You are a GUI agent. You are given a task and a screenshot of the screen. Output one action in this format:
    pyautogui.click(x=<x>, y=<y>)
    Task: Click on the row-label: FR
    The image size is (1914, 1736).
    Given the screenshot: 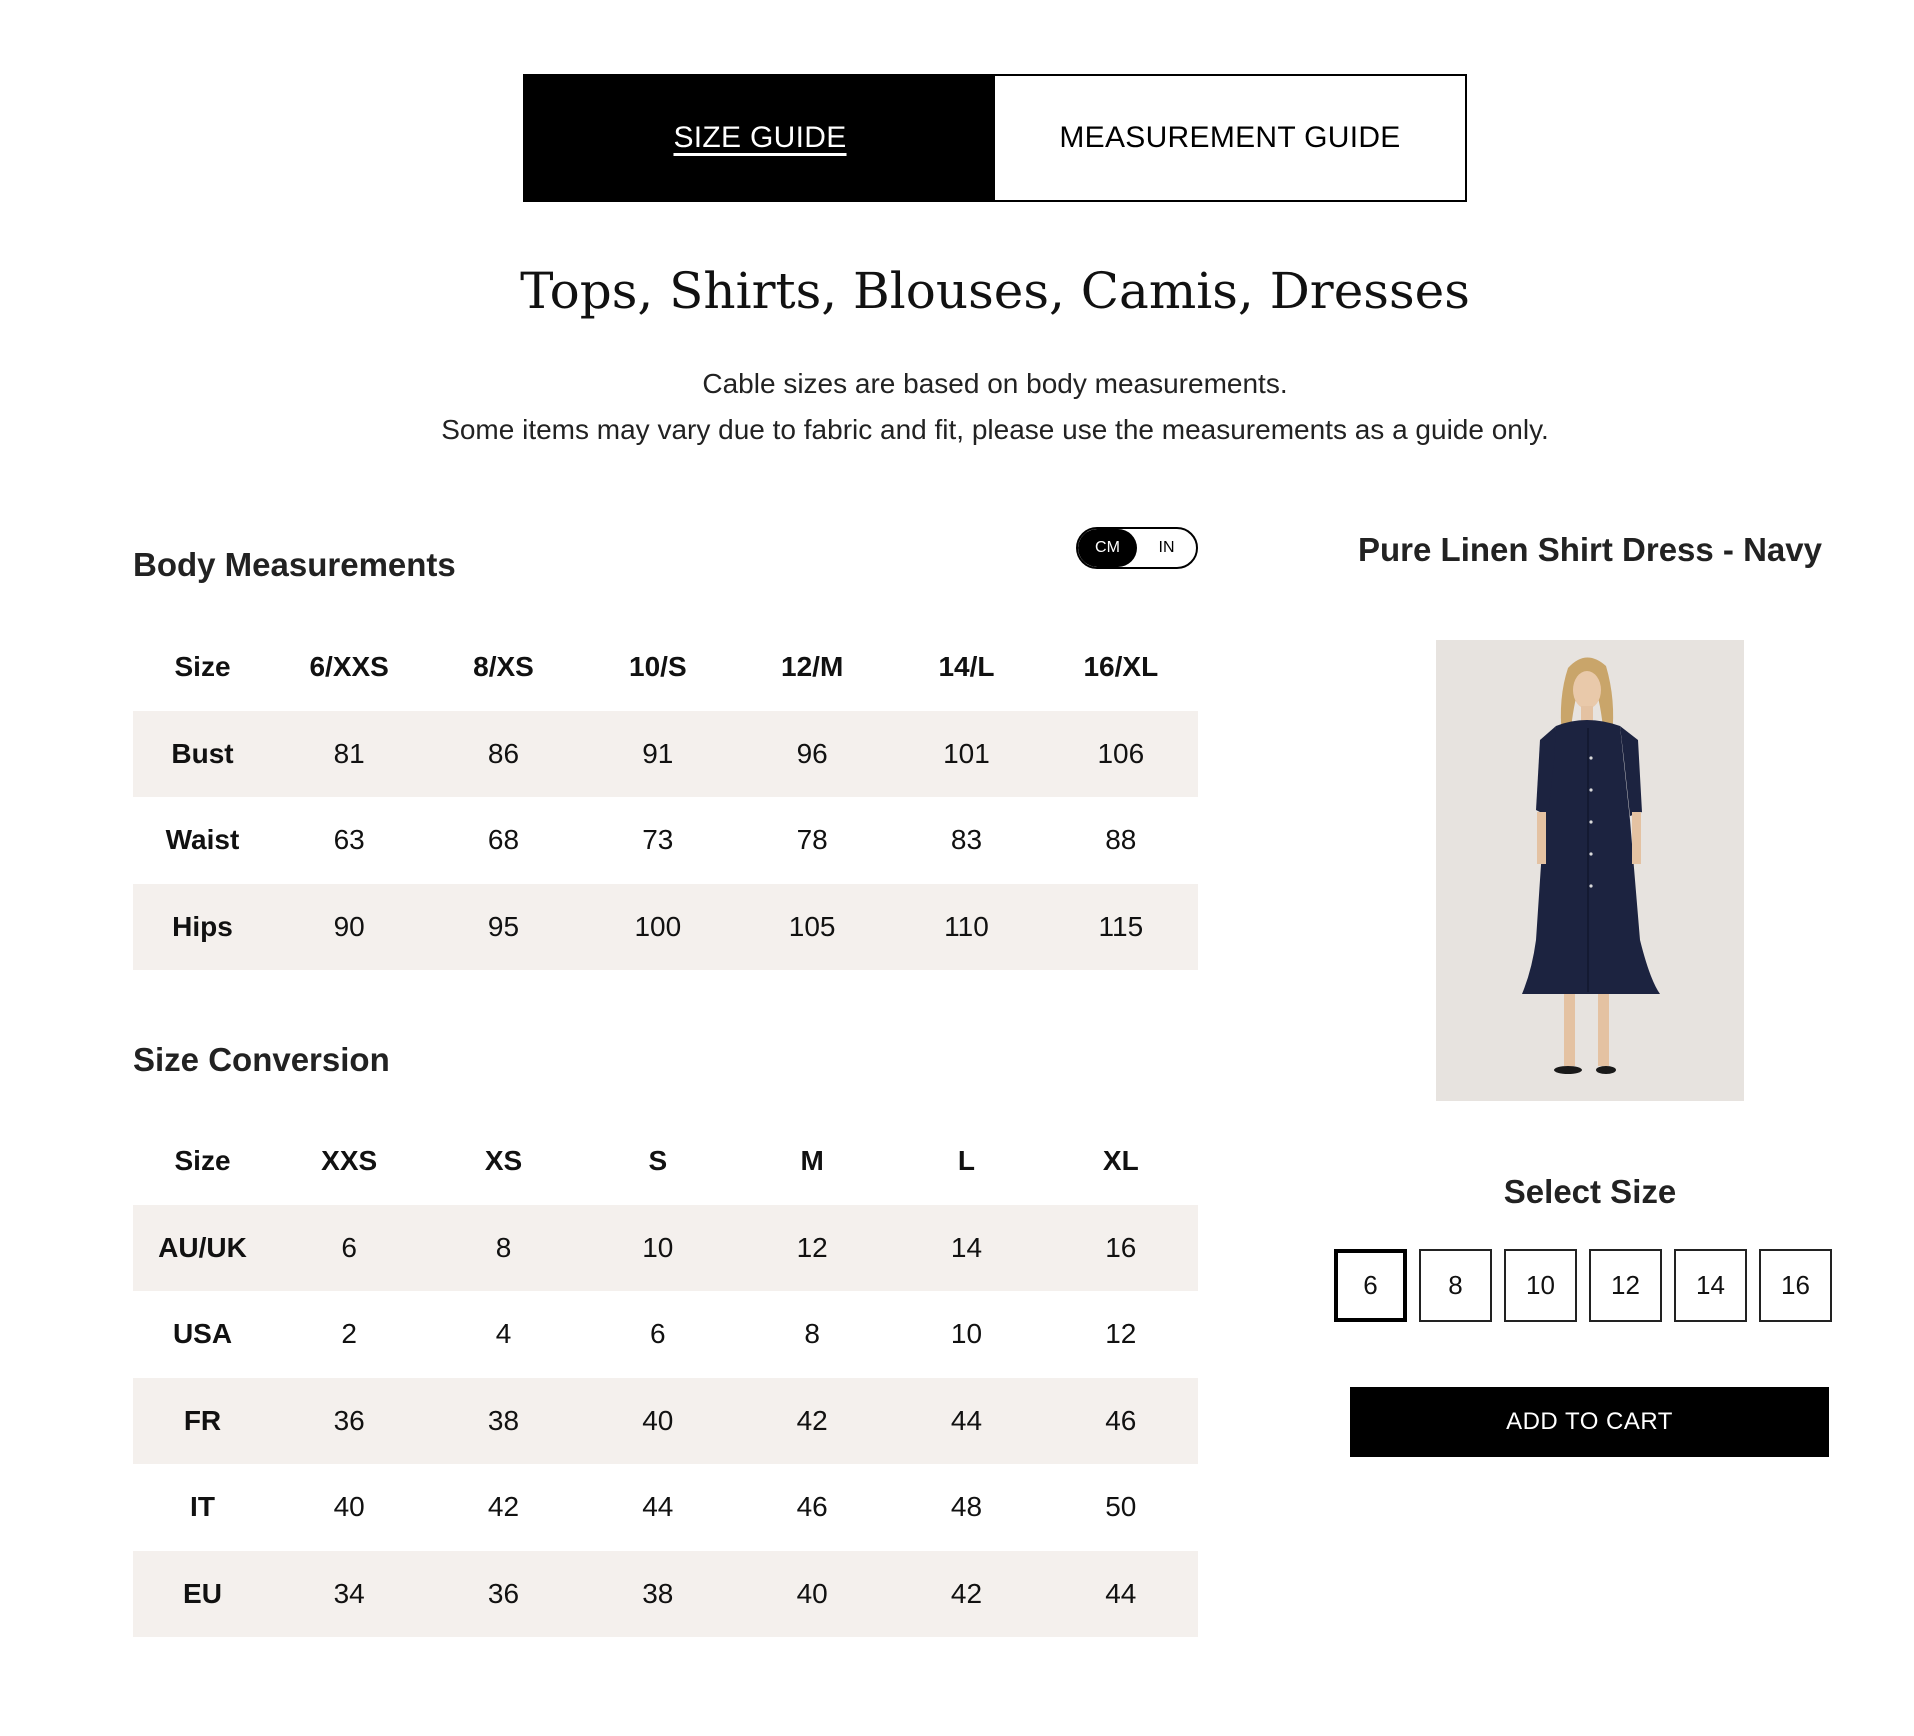 What is the action you would take?
    pyautogui.click(x=202, y=1420)
    